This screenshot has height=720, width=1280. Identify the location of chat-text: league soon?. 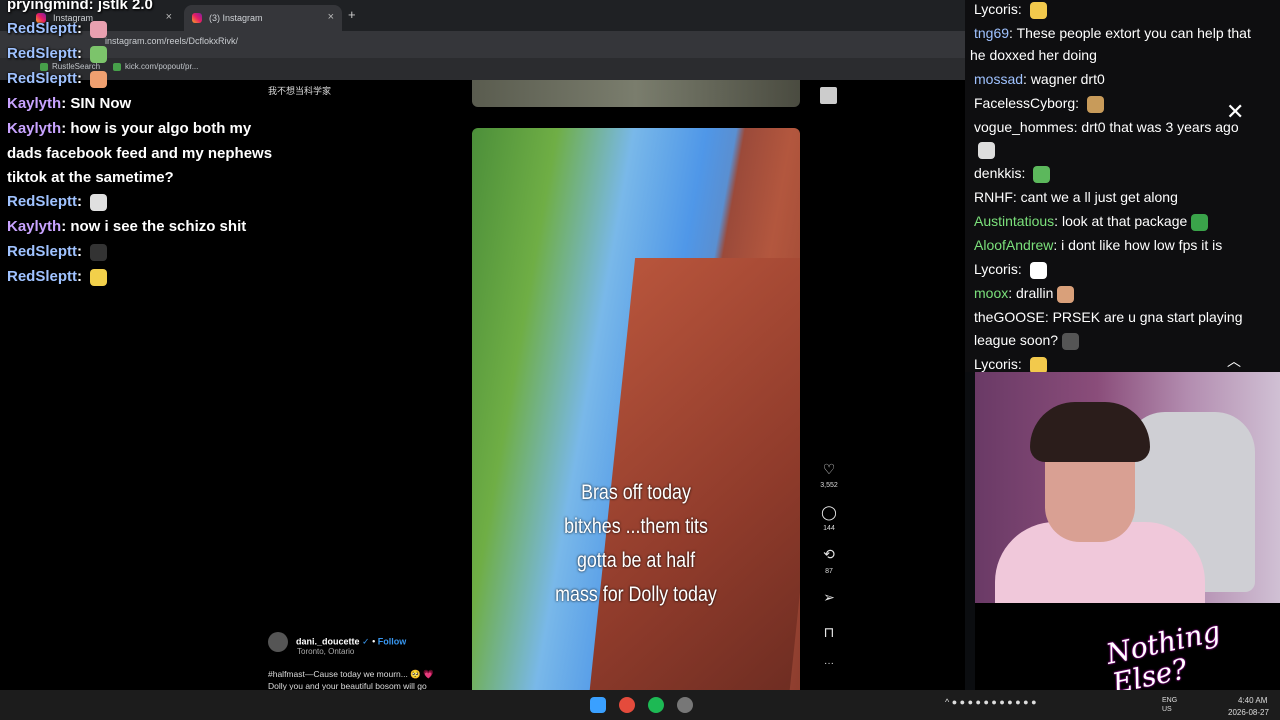
(1016, 340).